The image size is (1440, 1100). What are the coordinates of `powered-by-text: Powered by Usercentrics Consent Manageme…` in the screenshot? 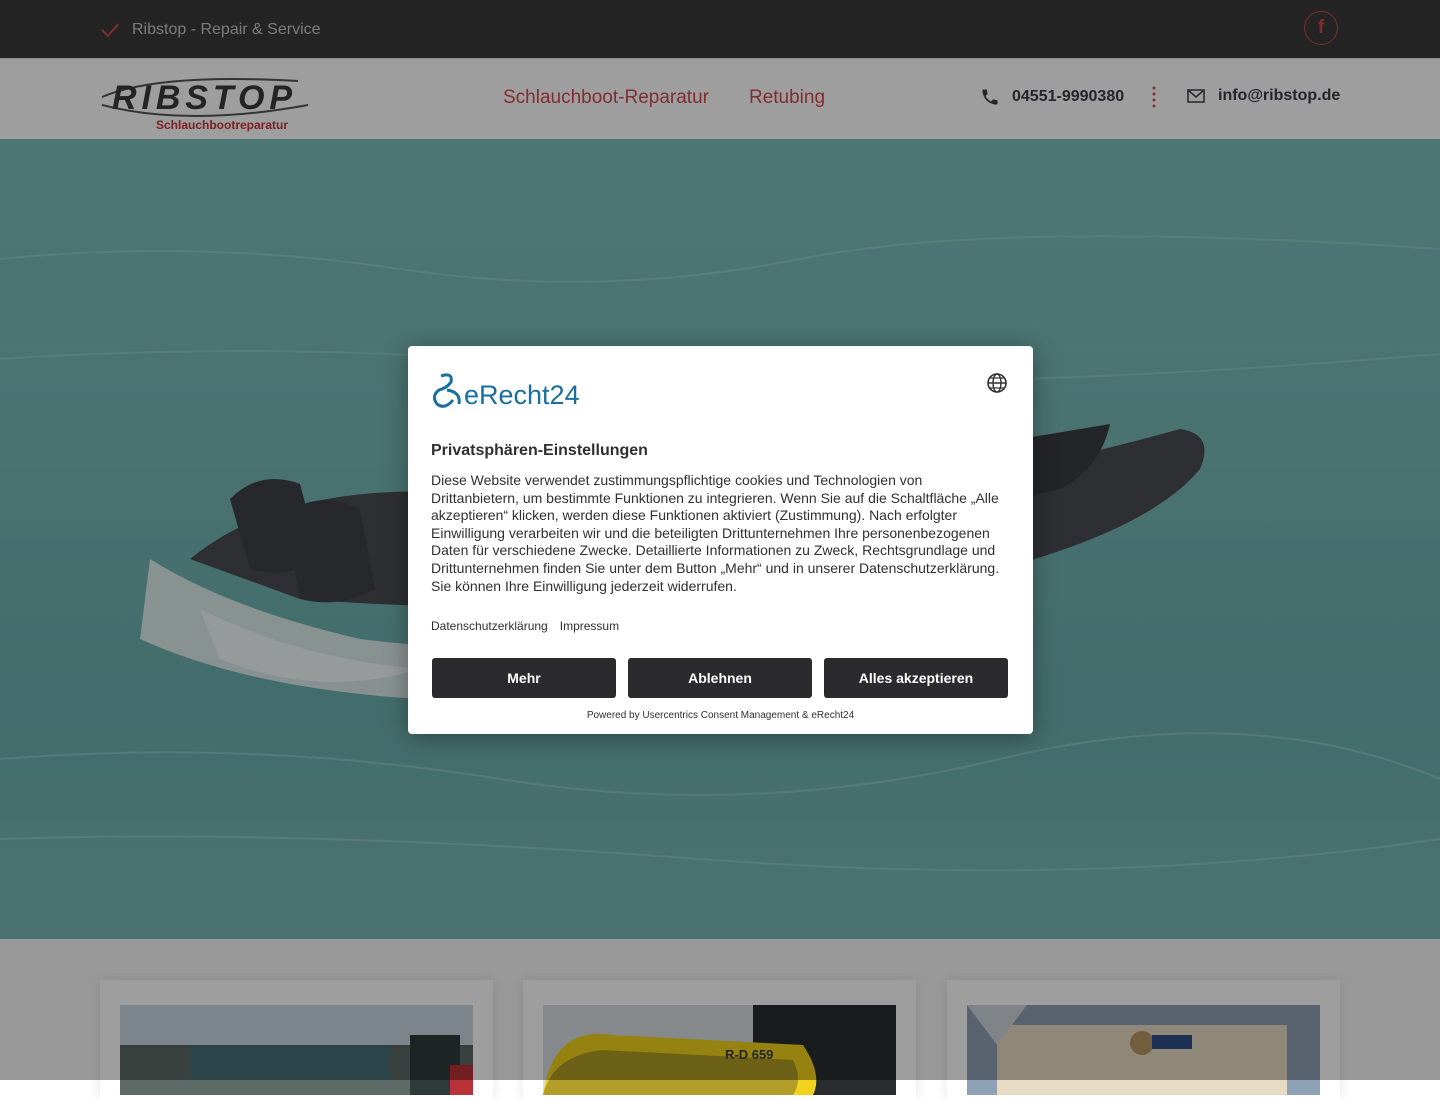 It's located at (720, 715).